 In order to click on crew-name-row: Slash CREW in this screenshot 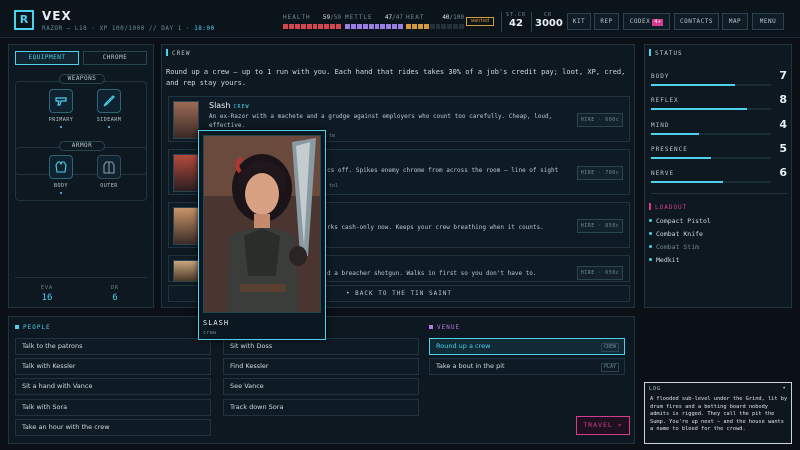, I will do `click(229, 105)`.